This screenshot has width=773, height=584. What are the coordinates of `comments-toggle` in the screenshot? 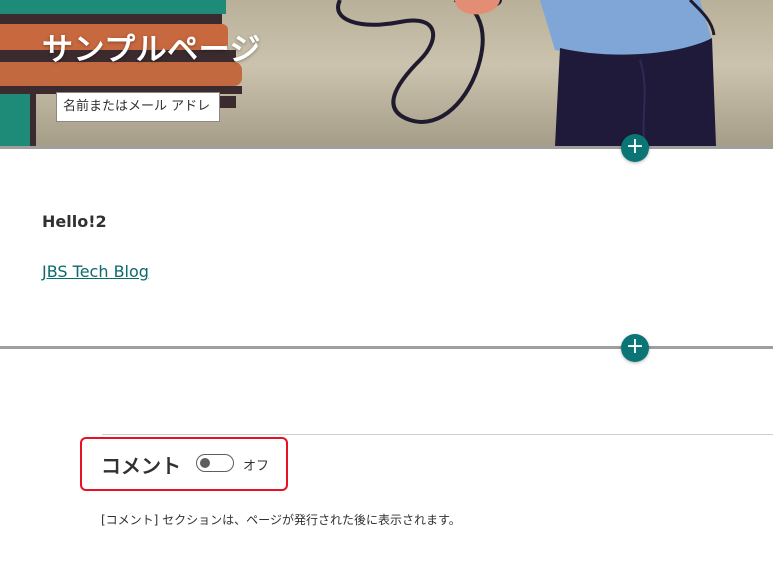 It's located at (215, 463).